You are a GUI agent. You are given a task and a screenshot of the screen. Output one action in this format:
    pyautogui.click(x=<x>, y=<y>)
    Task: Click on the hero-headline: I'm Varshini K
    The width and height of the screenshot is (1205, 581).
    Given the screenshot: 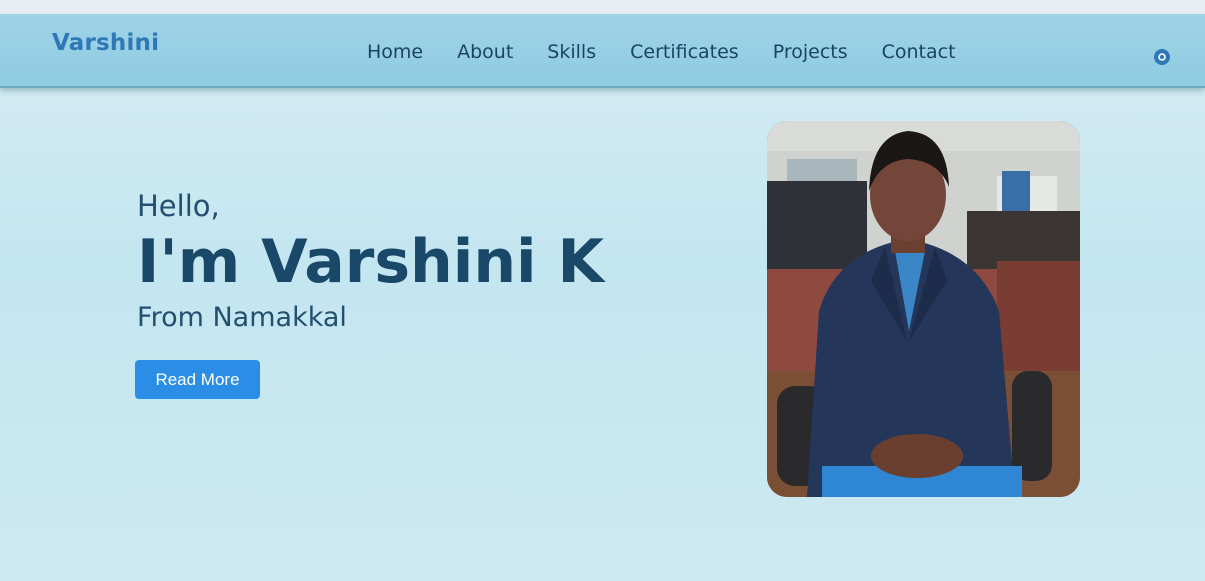 What is the action you would take?
    pyautogui.click(x=370, y=262)
    